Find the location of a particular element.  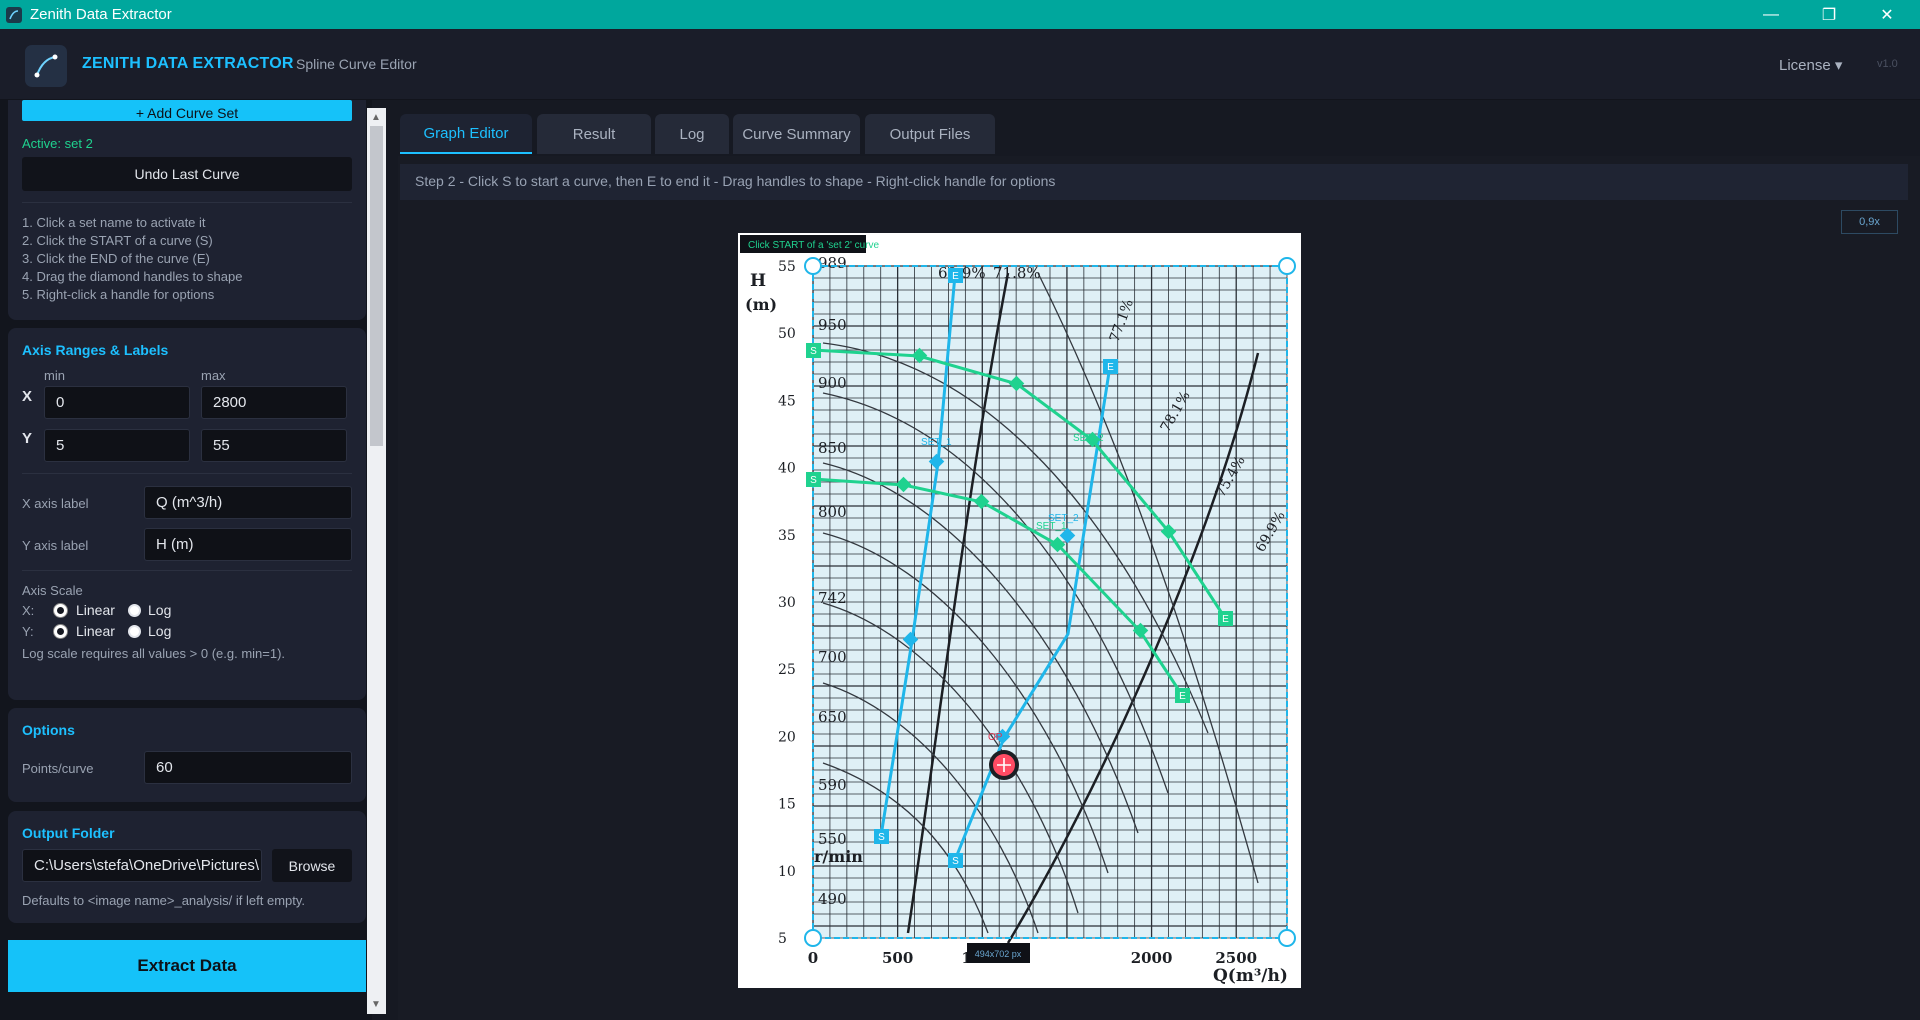

y-tick-label: 50 is located at coordinates (787, 334).